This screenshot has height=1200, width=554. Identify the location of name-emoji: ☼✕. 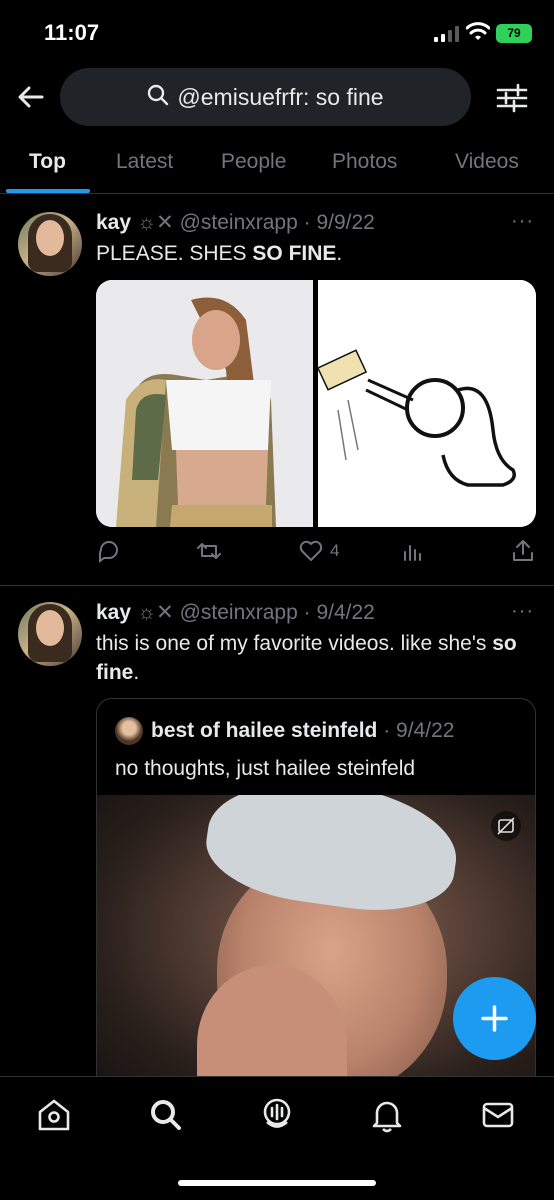
(155, 612).